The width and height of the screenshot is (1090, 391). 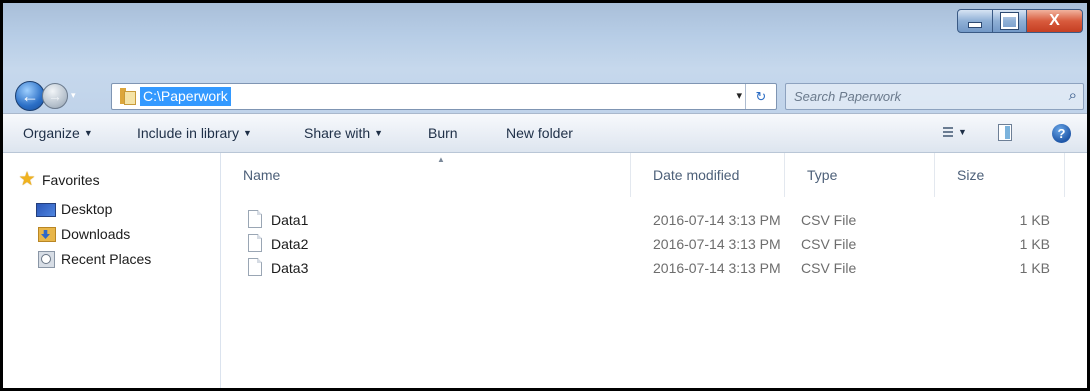 I want to click on sidebar-item-recent-places: Recent Places, so click(x=93, y=259).